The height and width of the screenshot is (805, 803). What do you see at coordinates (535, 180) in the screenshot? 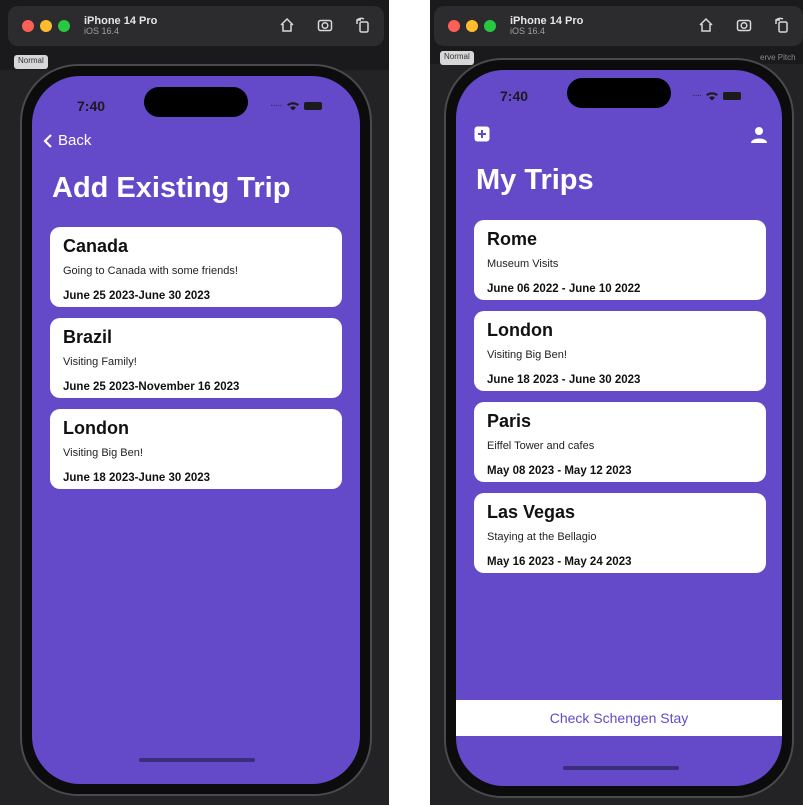
I see `page-title: My Trips` at bounding box center [535, 180].